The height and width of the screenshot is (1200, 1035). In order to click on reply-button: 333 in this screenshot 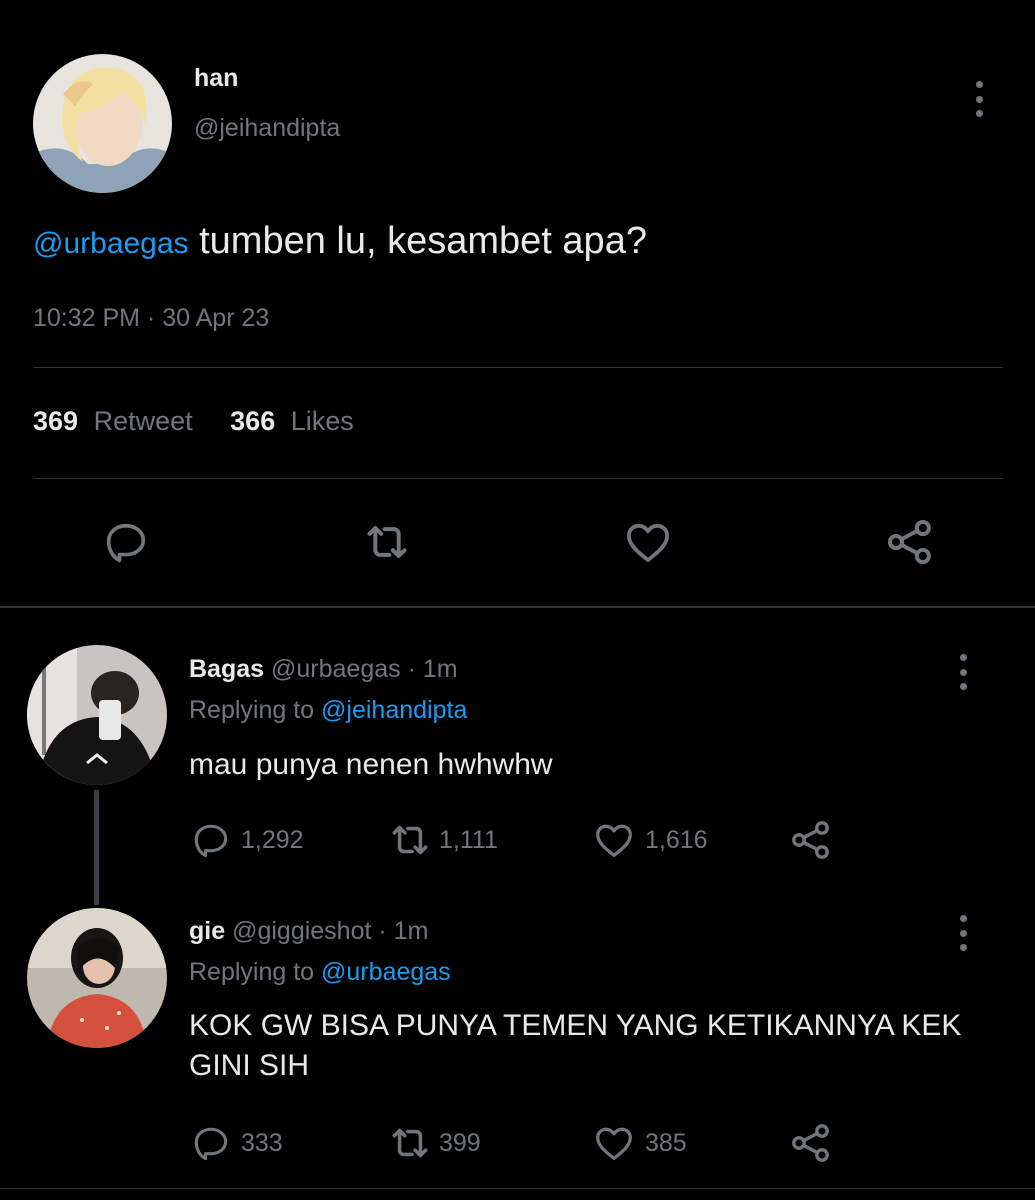, I will do `click(236, 1143)`.